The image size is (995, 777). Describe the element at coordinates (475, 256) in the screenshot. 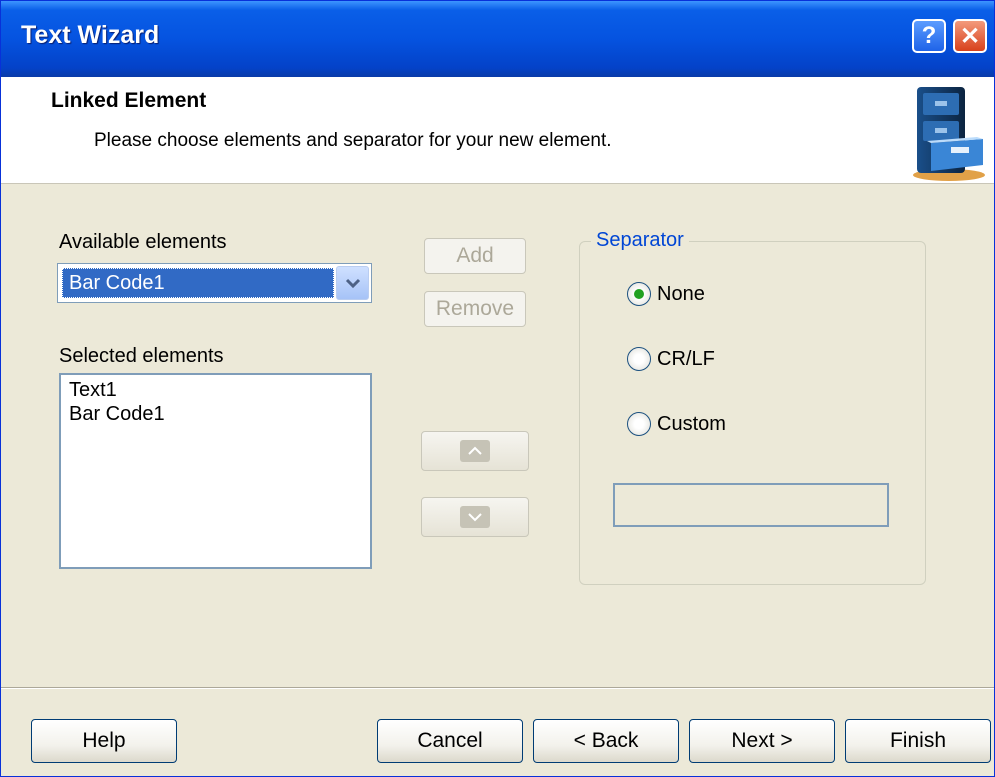

I see `add-button: Add` at that location.